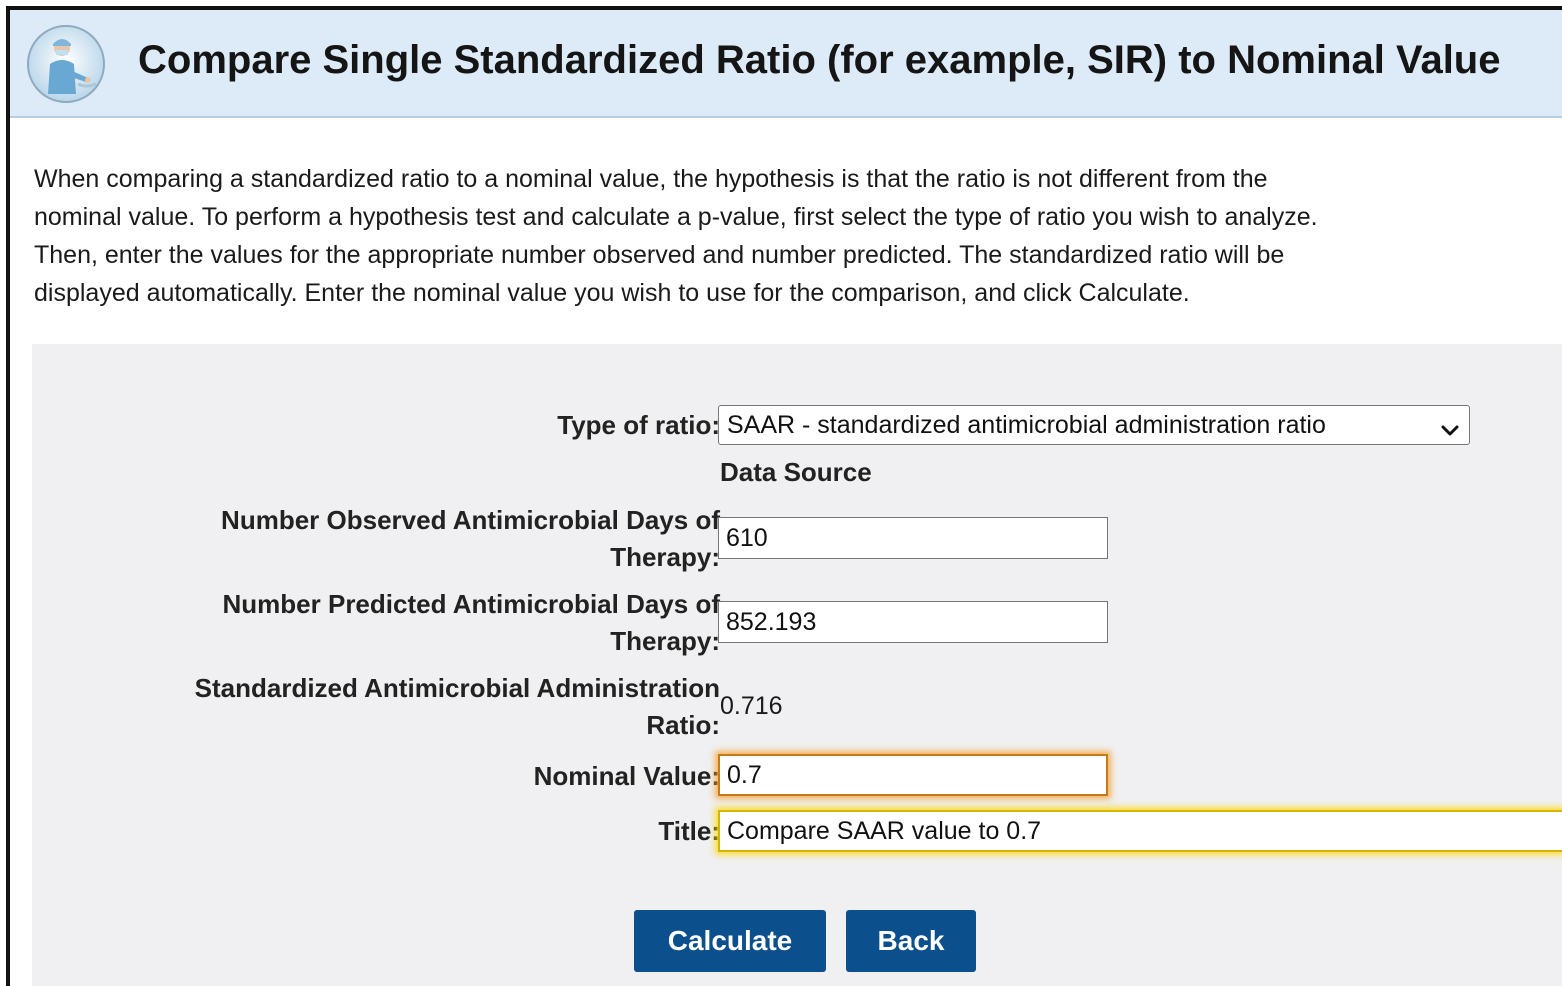 The width and height of the screenshot is (1562, 986). Describe the element at coordinates (665, 641) in the screenshot. I see `predicted-label-line2: Therapy:` at that location.